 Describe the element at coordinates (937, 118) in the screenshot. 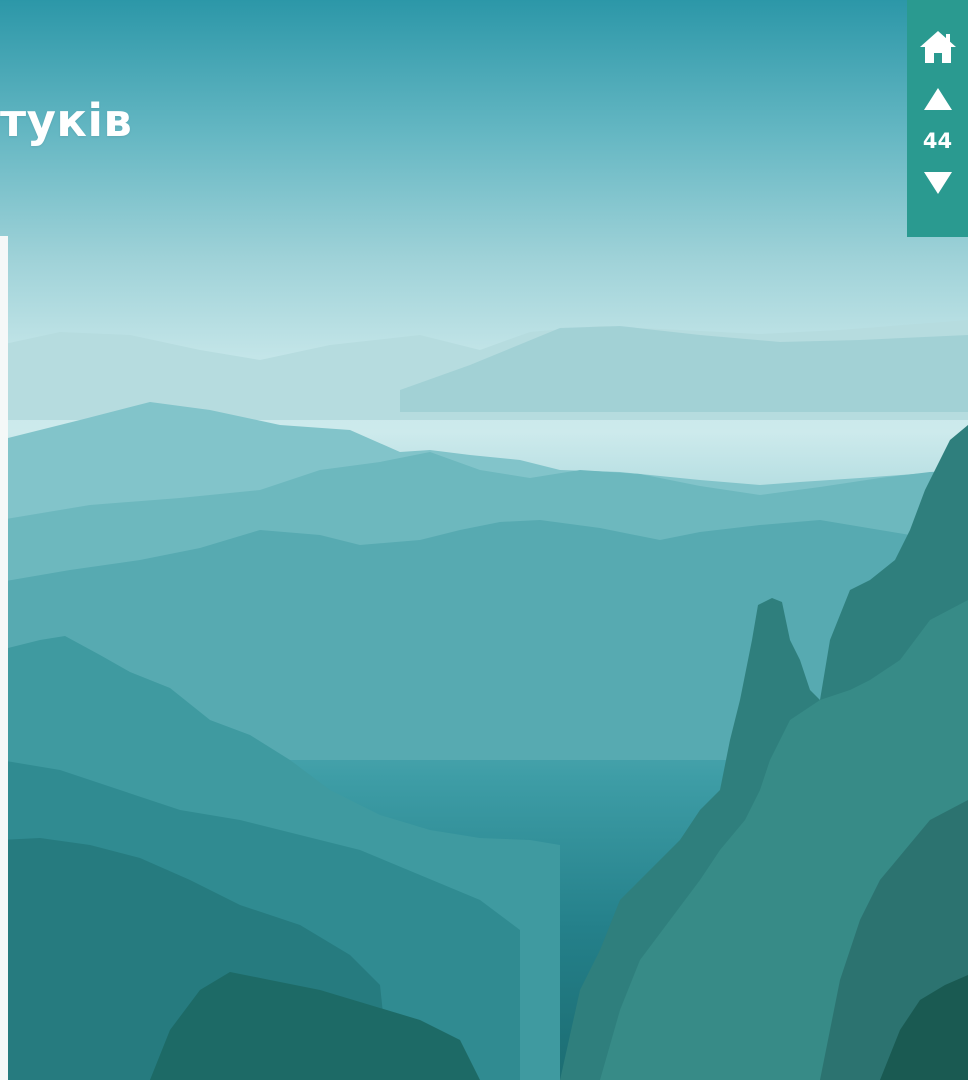

I see `slide-navigation: 44` at that location.